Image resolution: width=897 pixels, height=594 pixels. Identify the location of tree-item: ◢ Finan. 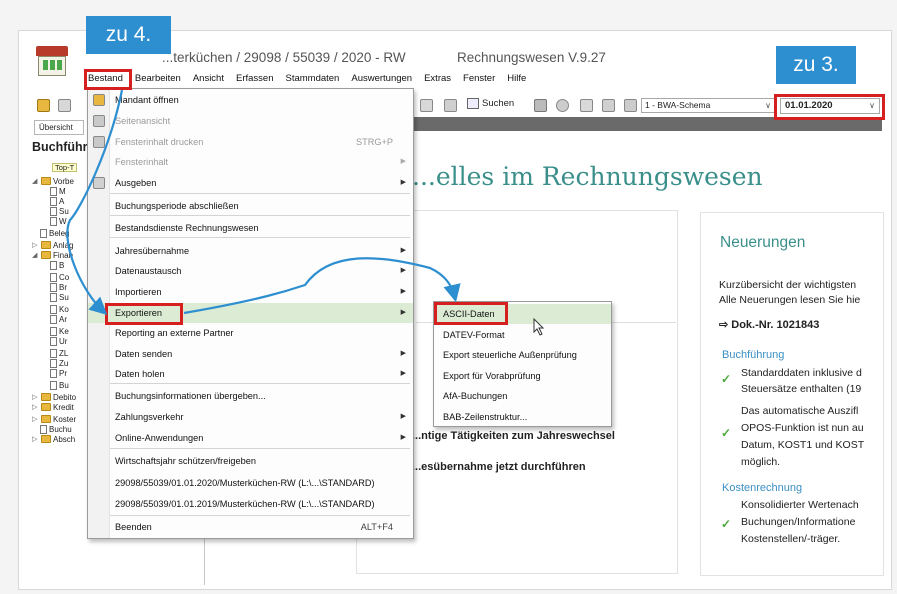
(52, 255).